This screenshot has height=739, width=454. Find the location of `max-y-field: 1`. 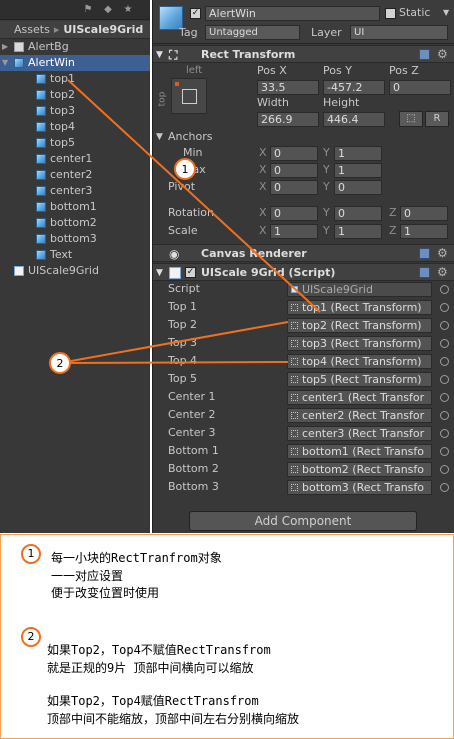

max-y-field: 1 is located at coordinates (358, 170).